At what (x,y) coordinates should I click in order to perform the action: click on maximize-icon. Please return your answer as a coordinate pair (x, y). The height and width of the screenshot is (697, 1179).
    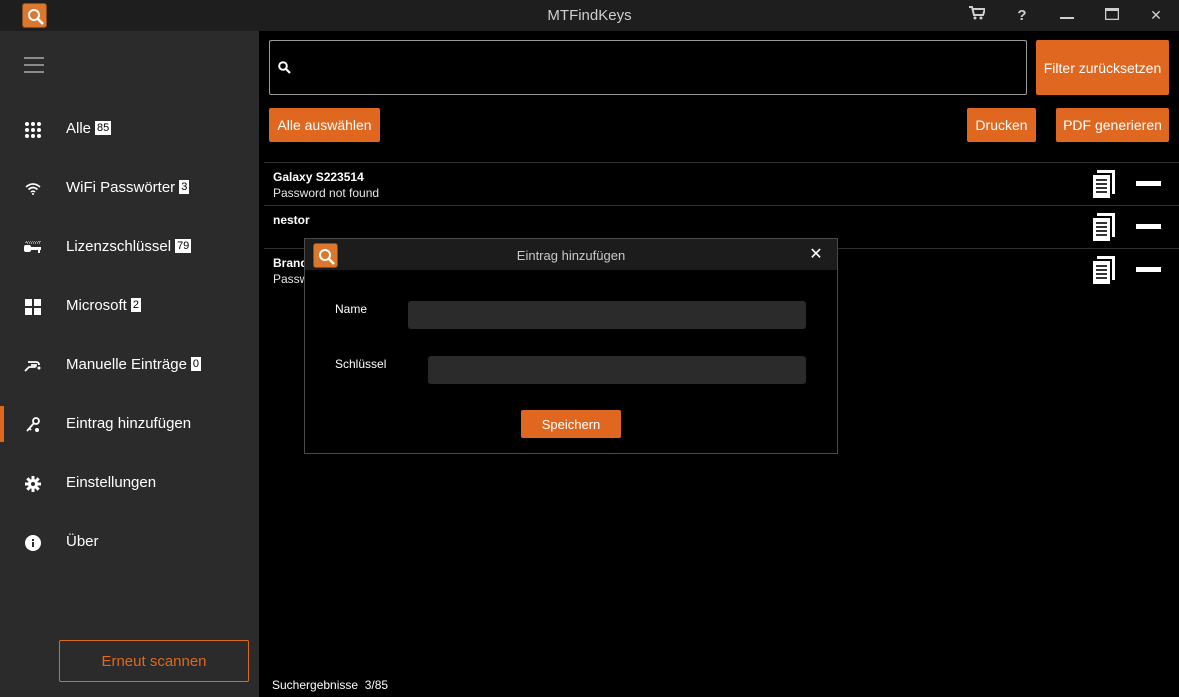
    Looking at the image, I should click on (1112, 16).